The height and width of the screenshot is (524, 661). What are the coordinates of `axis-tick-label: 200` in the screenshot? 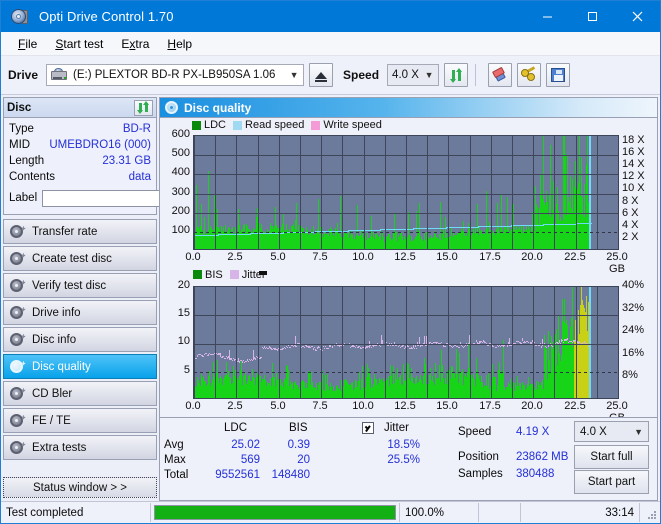 It's located at (180, 210).